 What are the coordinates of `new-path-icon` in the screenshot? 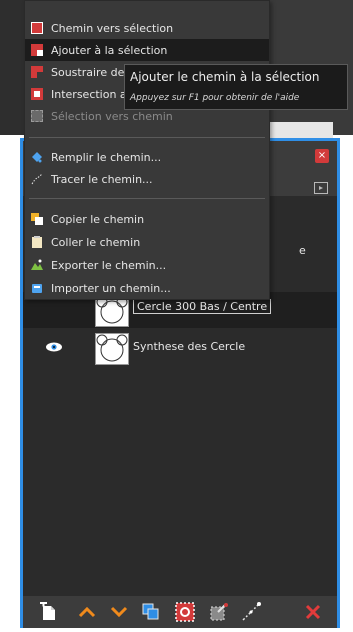 It's located at (49, 612).